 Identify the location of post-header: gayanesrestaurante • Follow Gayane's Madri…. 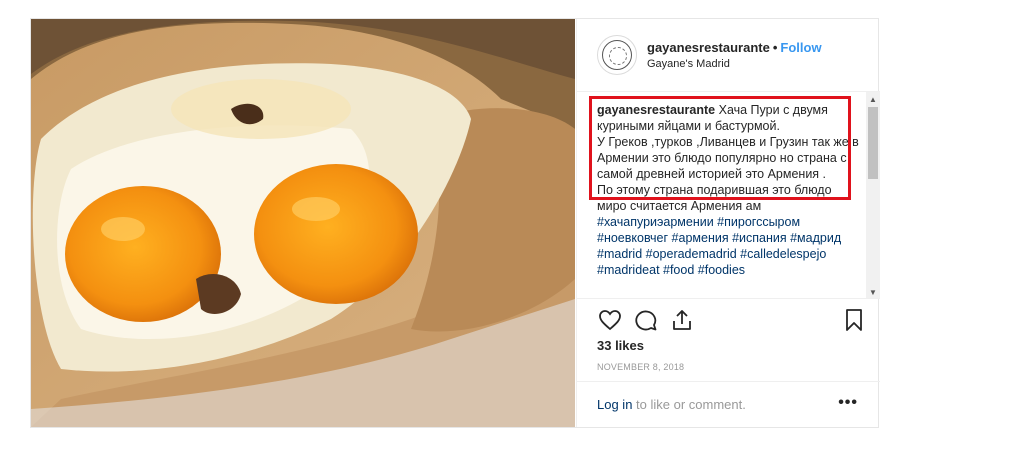
(728, 55).